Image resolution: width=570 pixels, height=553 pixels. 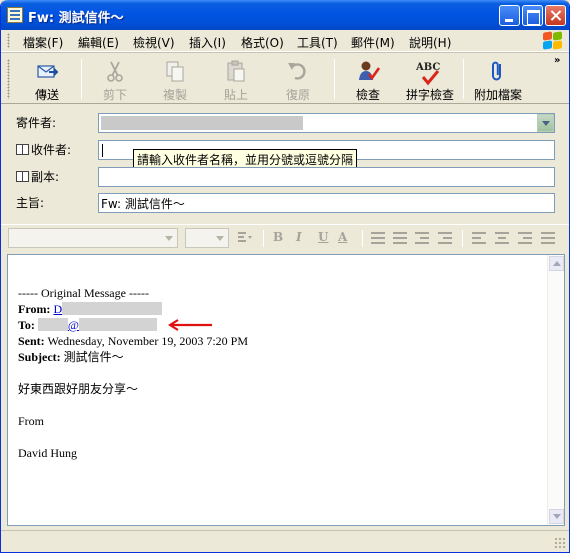 I want to click on undo-label: 復原, so click(x=297, y=95).